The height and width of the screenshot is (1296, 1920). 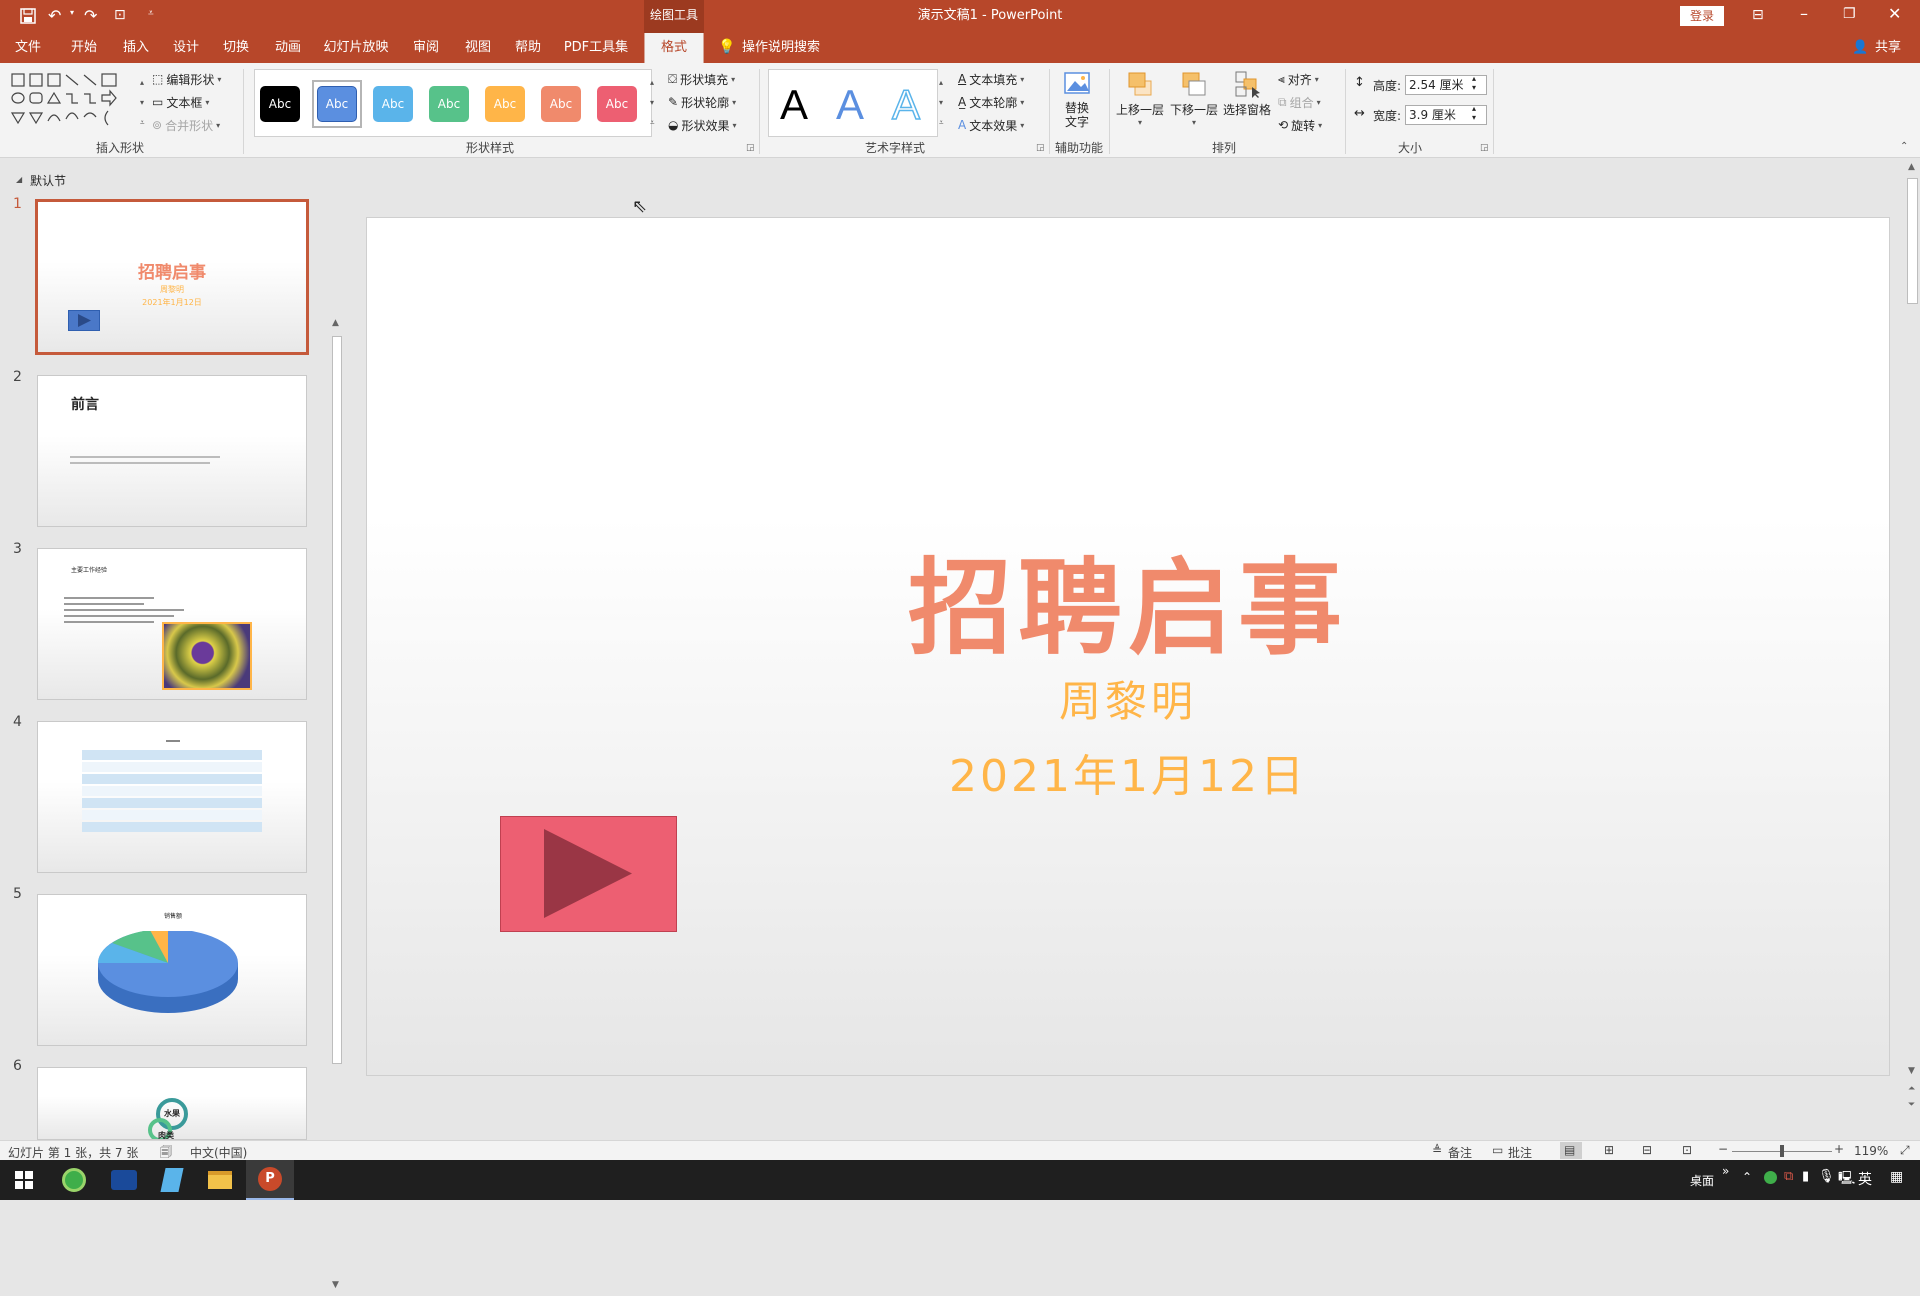 What do you see at coordinates (74, 103) in the screenshot?
I see `shapes-gallery` at bounding box center [74, 103].